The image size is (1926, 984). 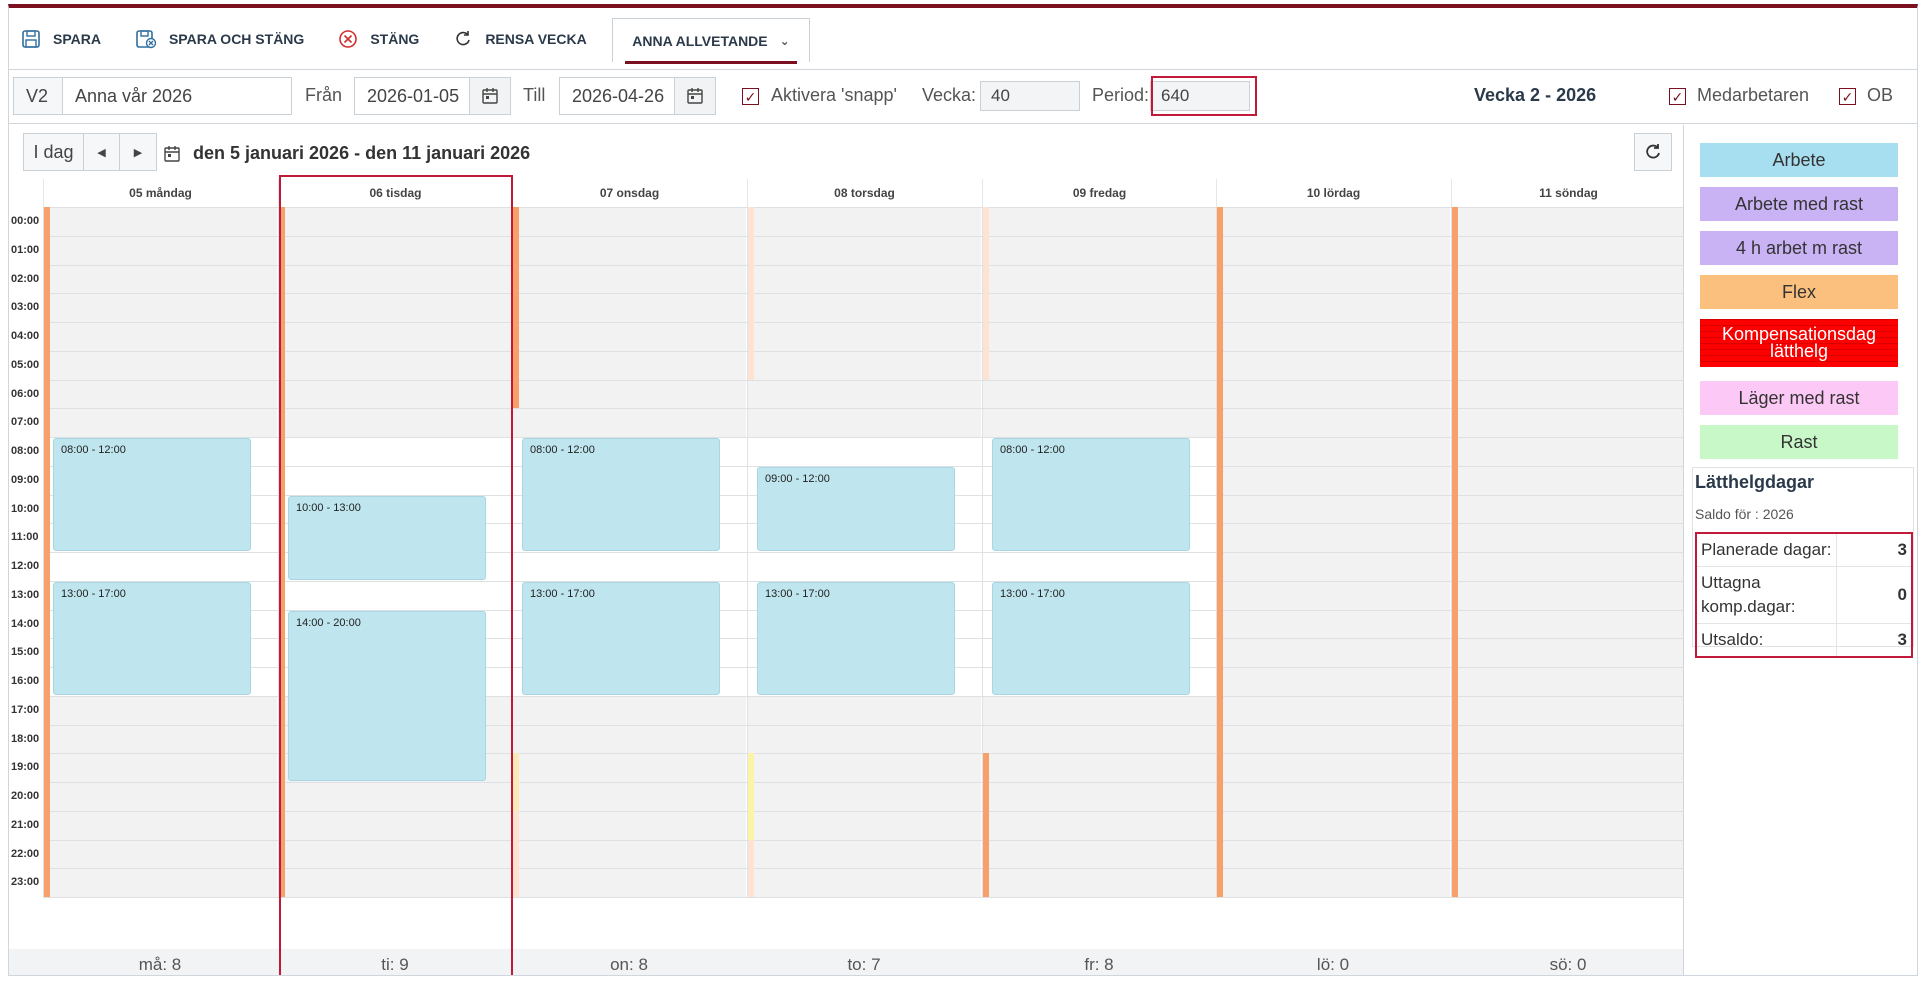 I want to click on legend-arbete: Arbete, so click(x=1799, y=160).